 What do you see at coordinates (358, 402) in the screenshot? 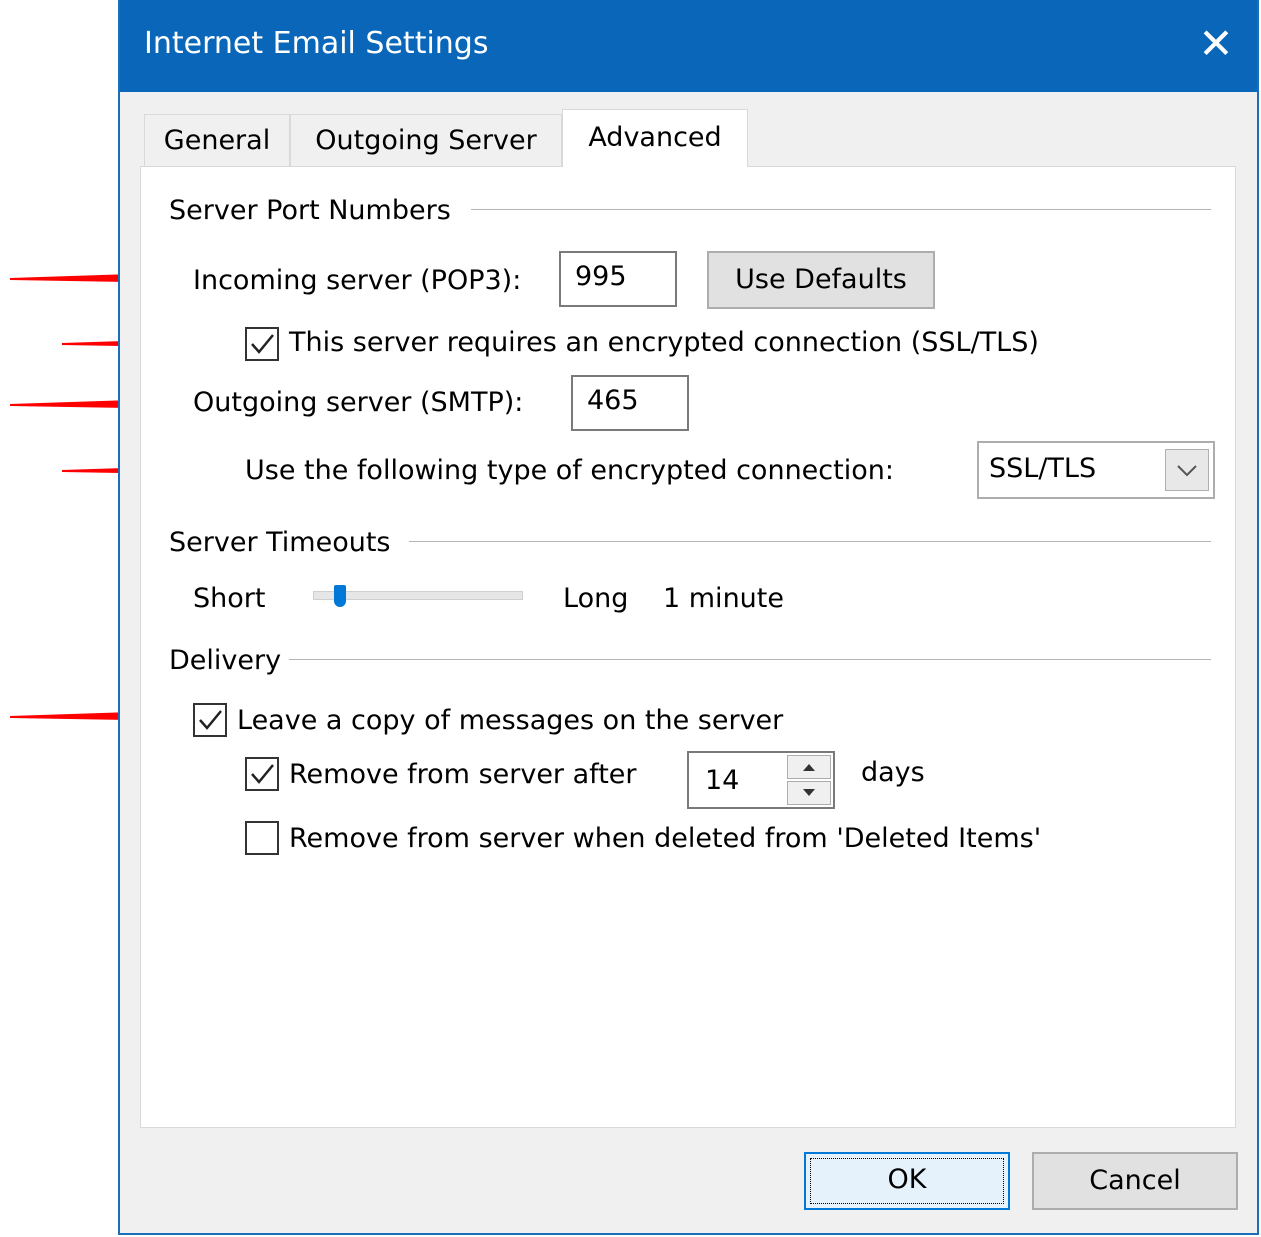
I see `outgoing-server-label: Outgoing server (SMTP):` at bounding box center [358, 402].